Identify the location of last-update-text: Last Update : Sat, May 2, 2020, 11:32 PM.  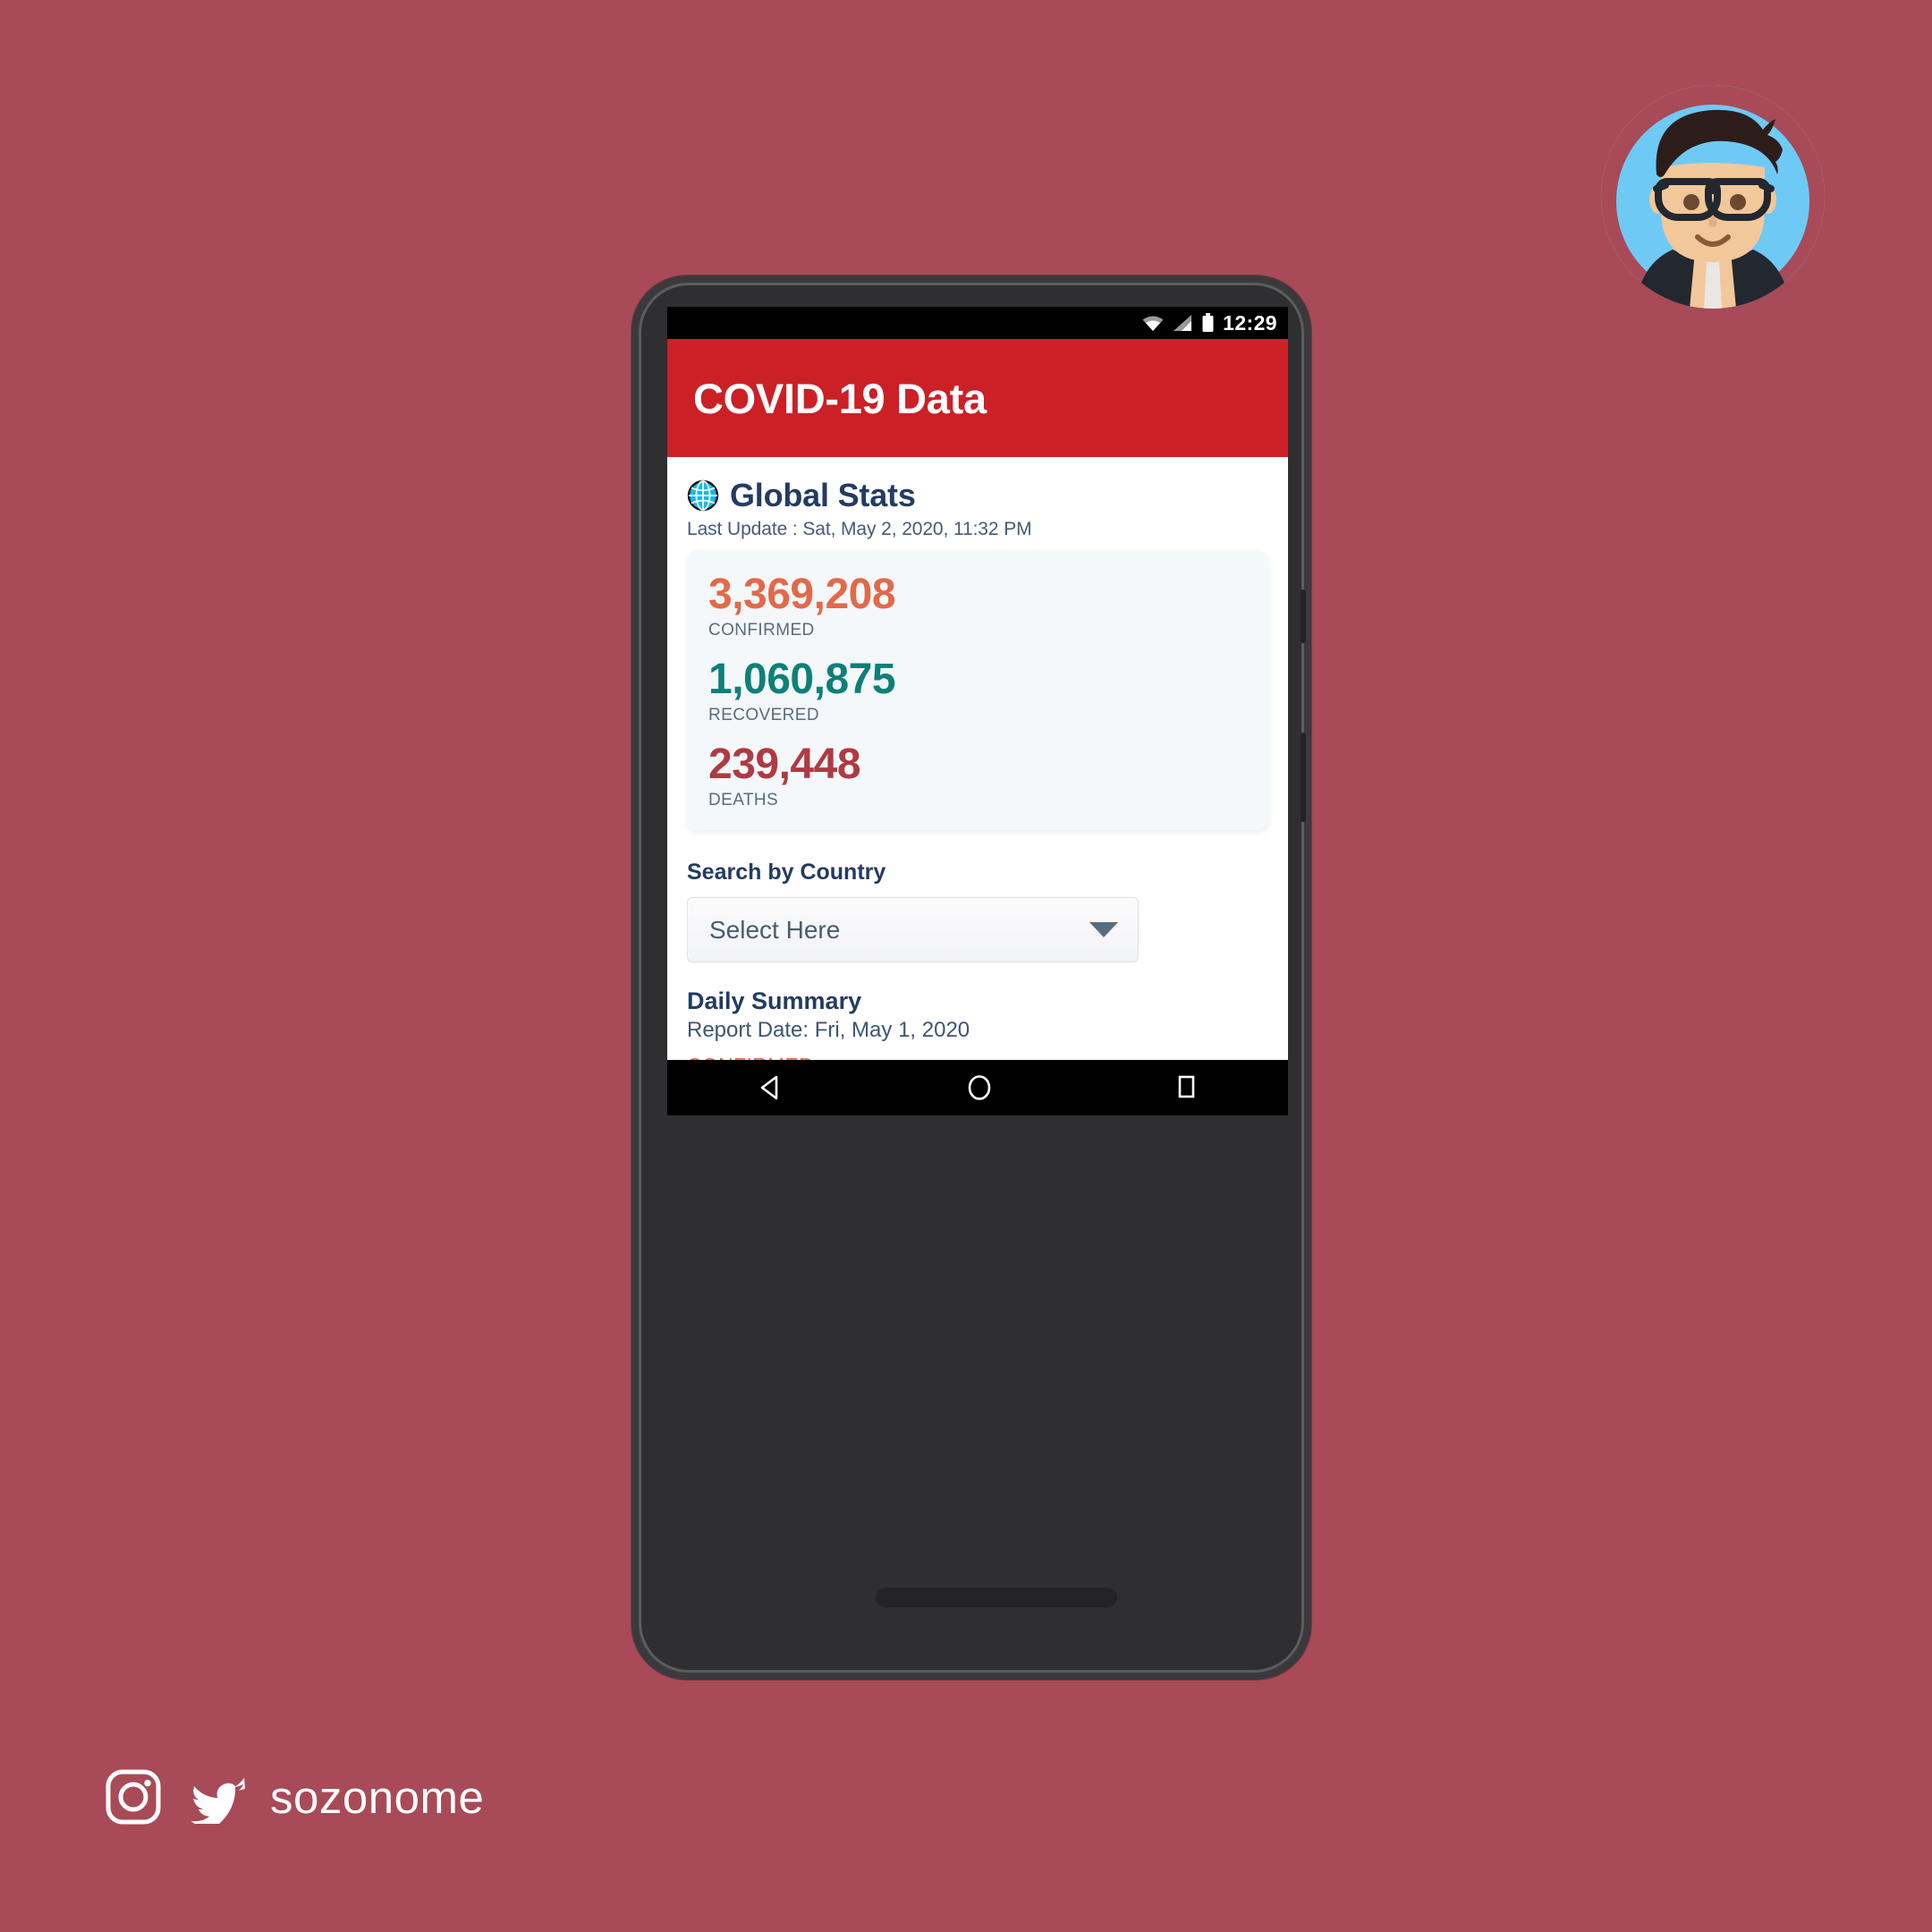
(859, 529).